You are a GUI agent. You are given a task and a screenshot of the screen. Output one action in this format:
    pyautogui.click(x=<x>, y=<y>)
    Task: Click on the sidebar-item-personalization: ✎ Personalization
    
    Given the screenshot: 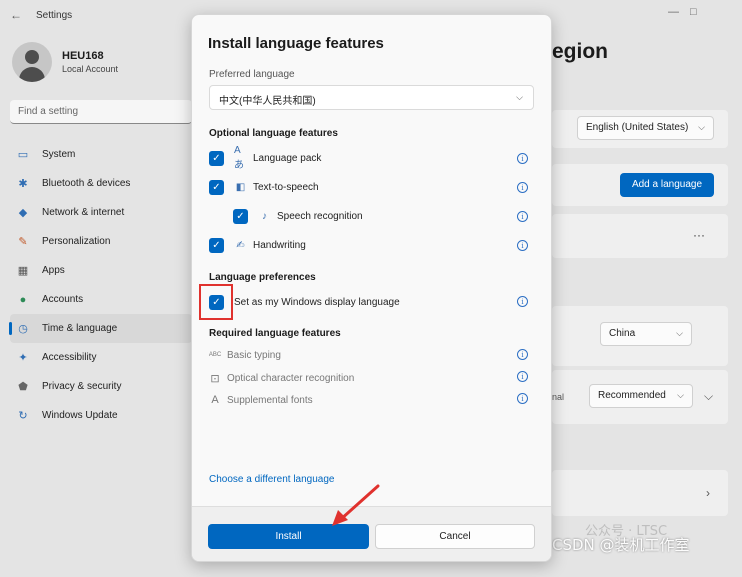 What is the action you would take?
    pyautogui.click(x=101, y=241)
    